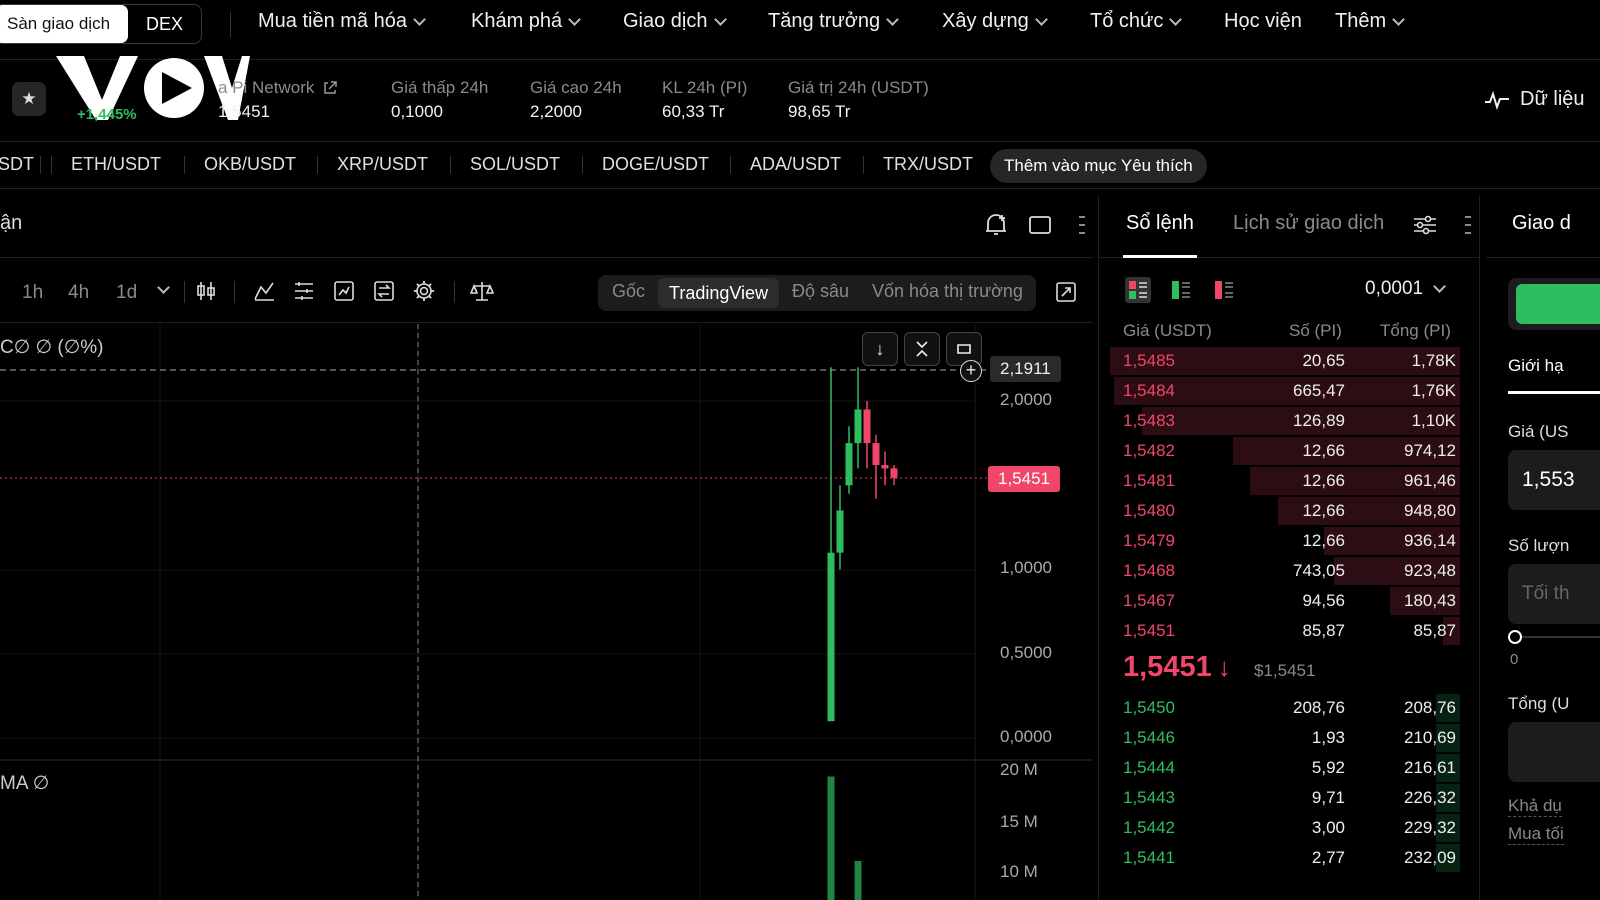 The width and height of the screenshot is (1600, 900). I want to click on indicators-icon, so click(264, 291).